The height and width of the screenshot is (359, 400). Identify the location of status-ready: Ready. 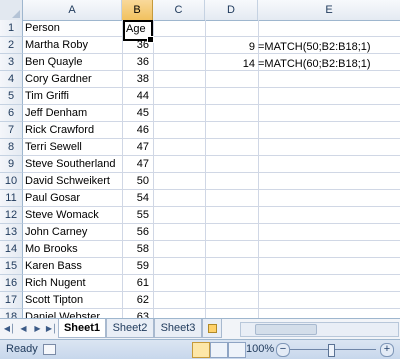
(22, 349).